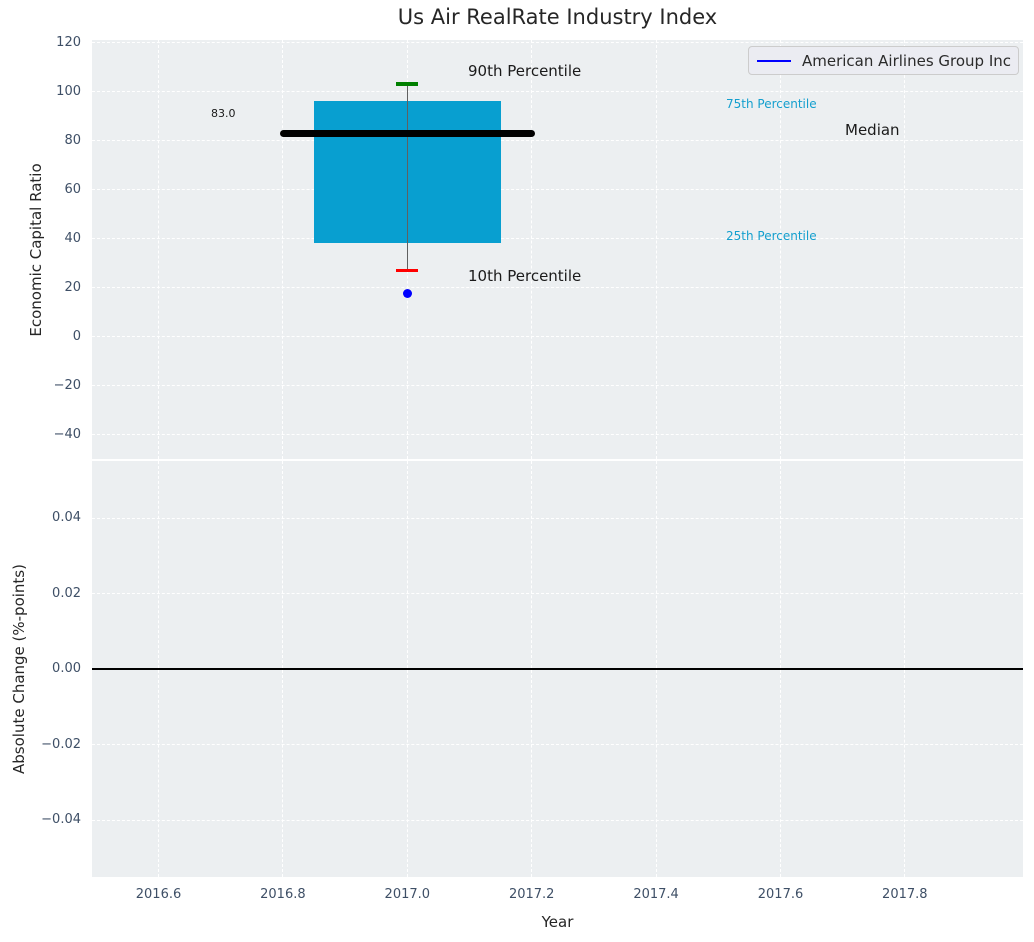 This screenshot has width=1034, height=942. I want to click on legend-label: American Airlines Group Inc, so click(907, 60).